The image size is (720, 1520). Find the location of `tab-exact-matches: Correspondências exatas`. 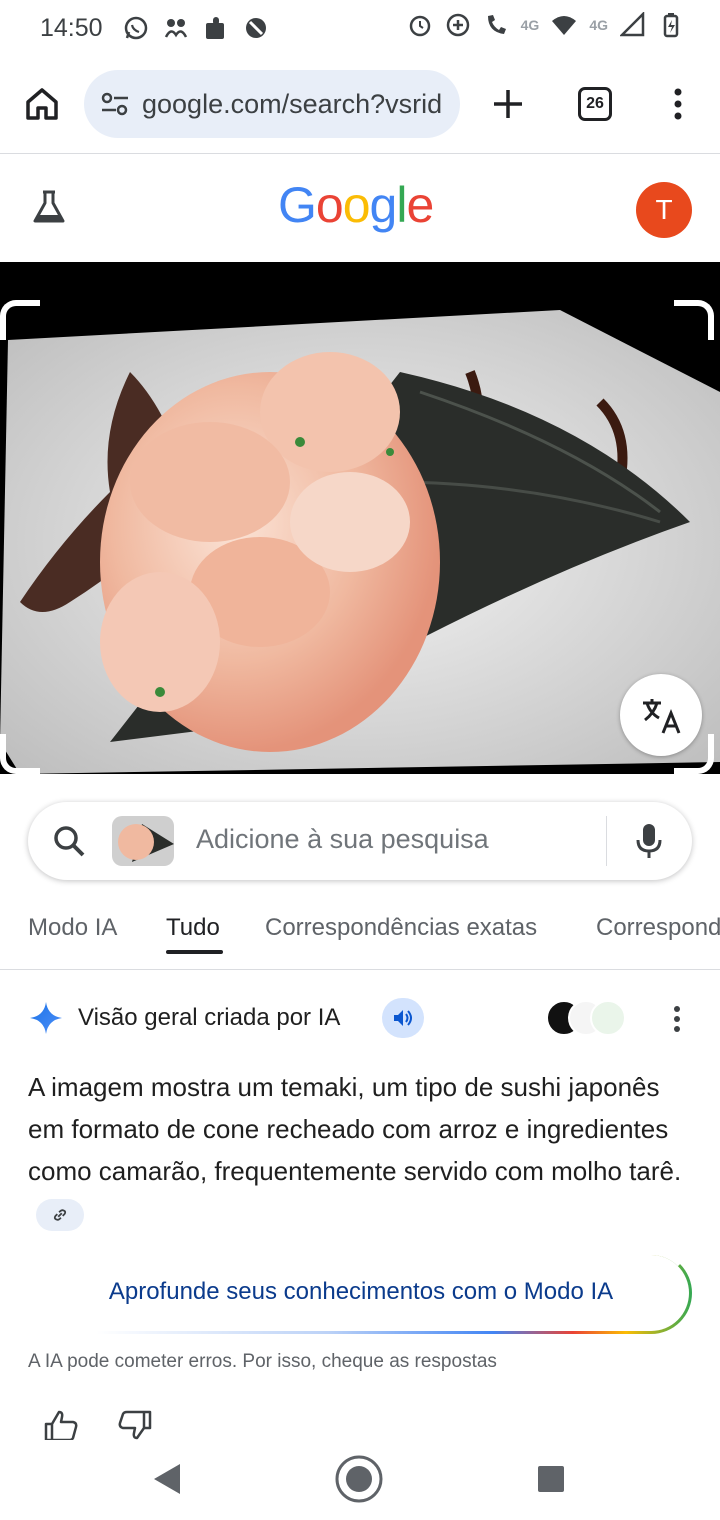

tab-exact-matches: Correspondências exatas is located at coordinates (401, 928).